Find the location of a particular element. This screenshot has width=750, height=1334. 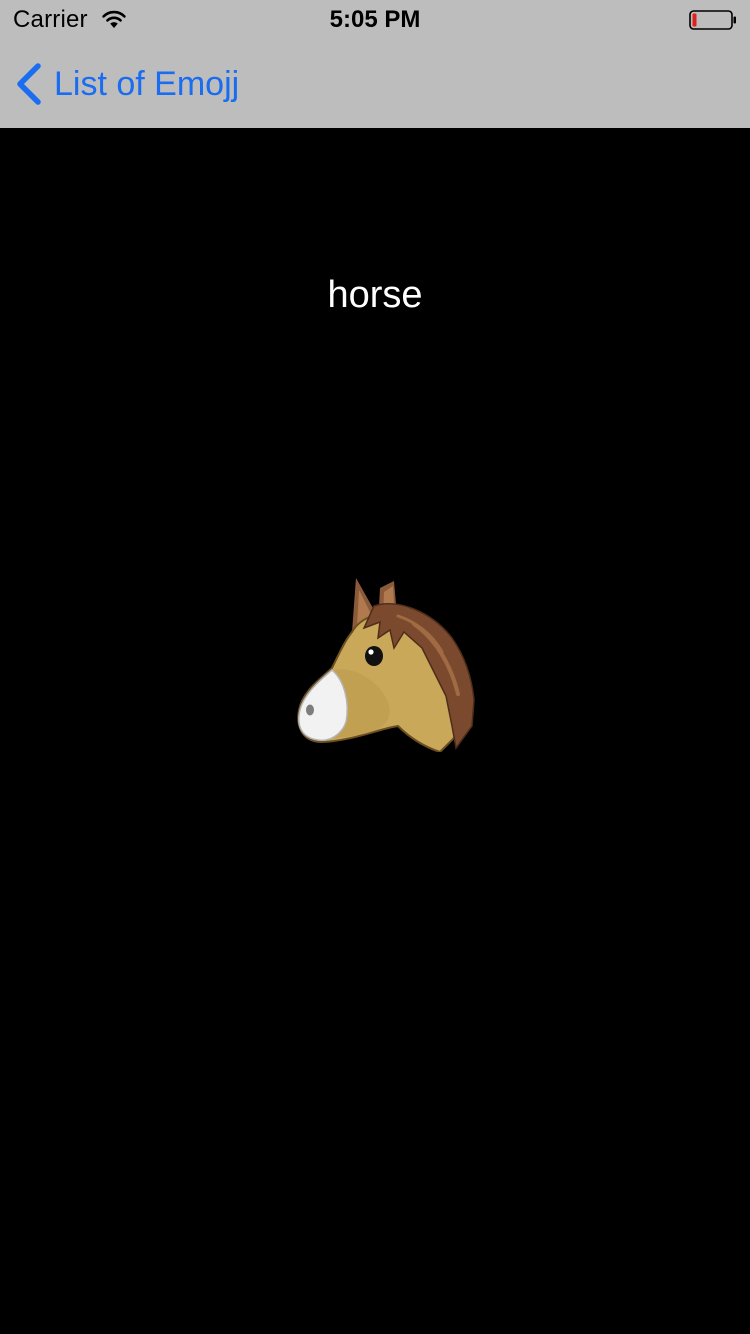

top-bar: Carrier 5:05 PM List of Emojj is located at coordinates (375, 64).